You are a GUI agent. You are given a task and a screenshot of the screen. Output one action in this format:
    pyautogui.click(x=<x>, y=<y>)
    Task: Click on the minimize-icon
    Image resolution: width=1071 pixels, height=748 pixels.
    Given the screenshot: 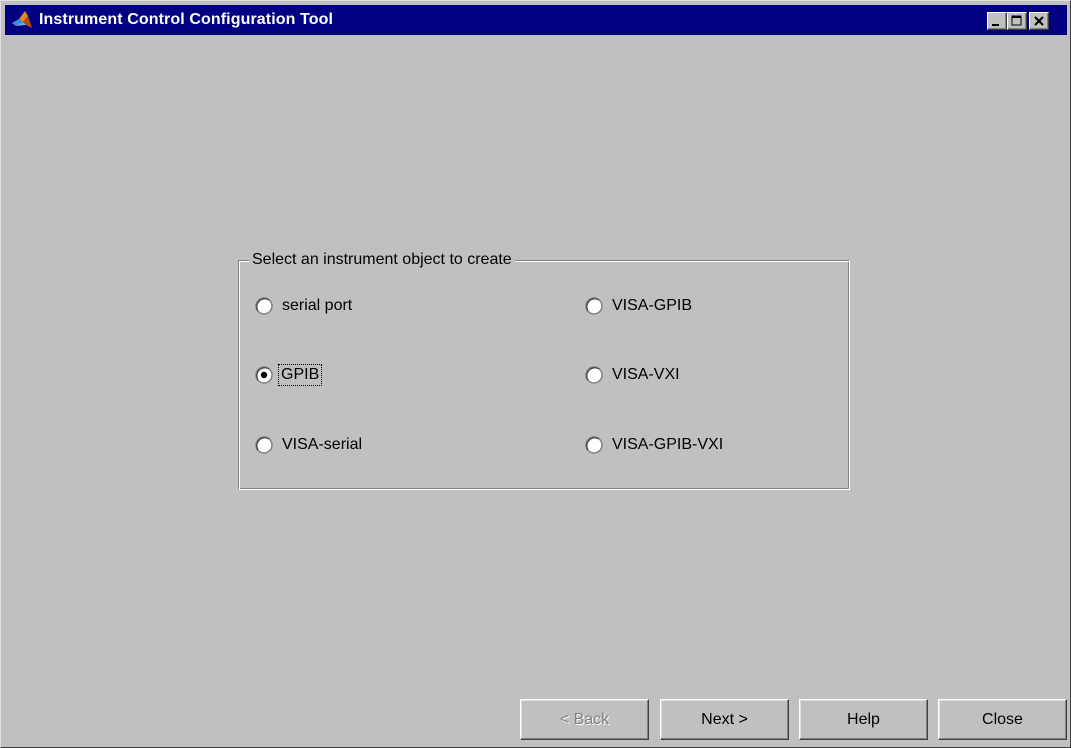 What is the action you would take?
    pyautogui.click(x=995, y=25)
    